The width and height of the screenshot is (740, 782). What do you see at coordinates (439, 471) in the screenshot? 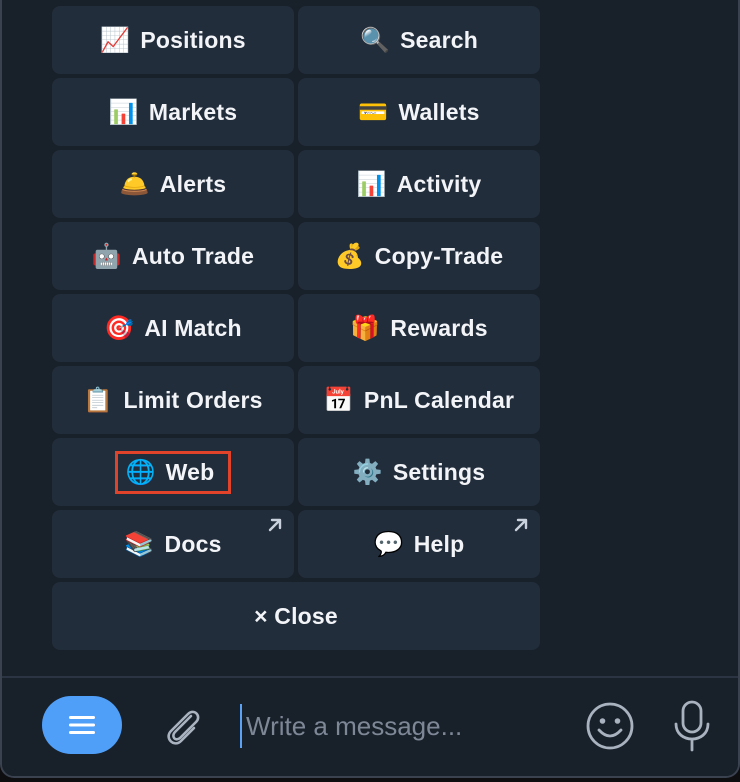
I see `button-label: Settings` at bounding box center [439, 471].